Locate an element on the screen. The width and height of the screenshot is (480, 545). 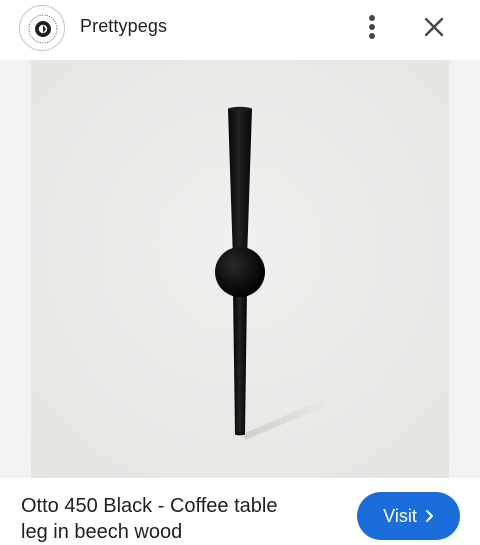
site-logo is located at coordinates (42, 28).